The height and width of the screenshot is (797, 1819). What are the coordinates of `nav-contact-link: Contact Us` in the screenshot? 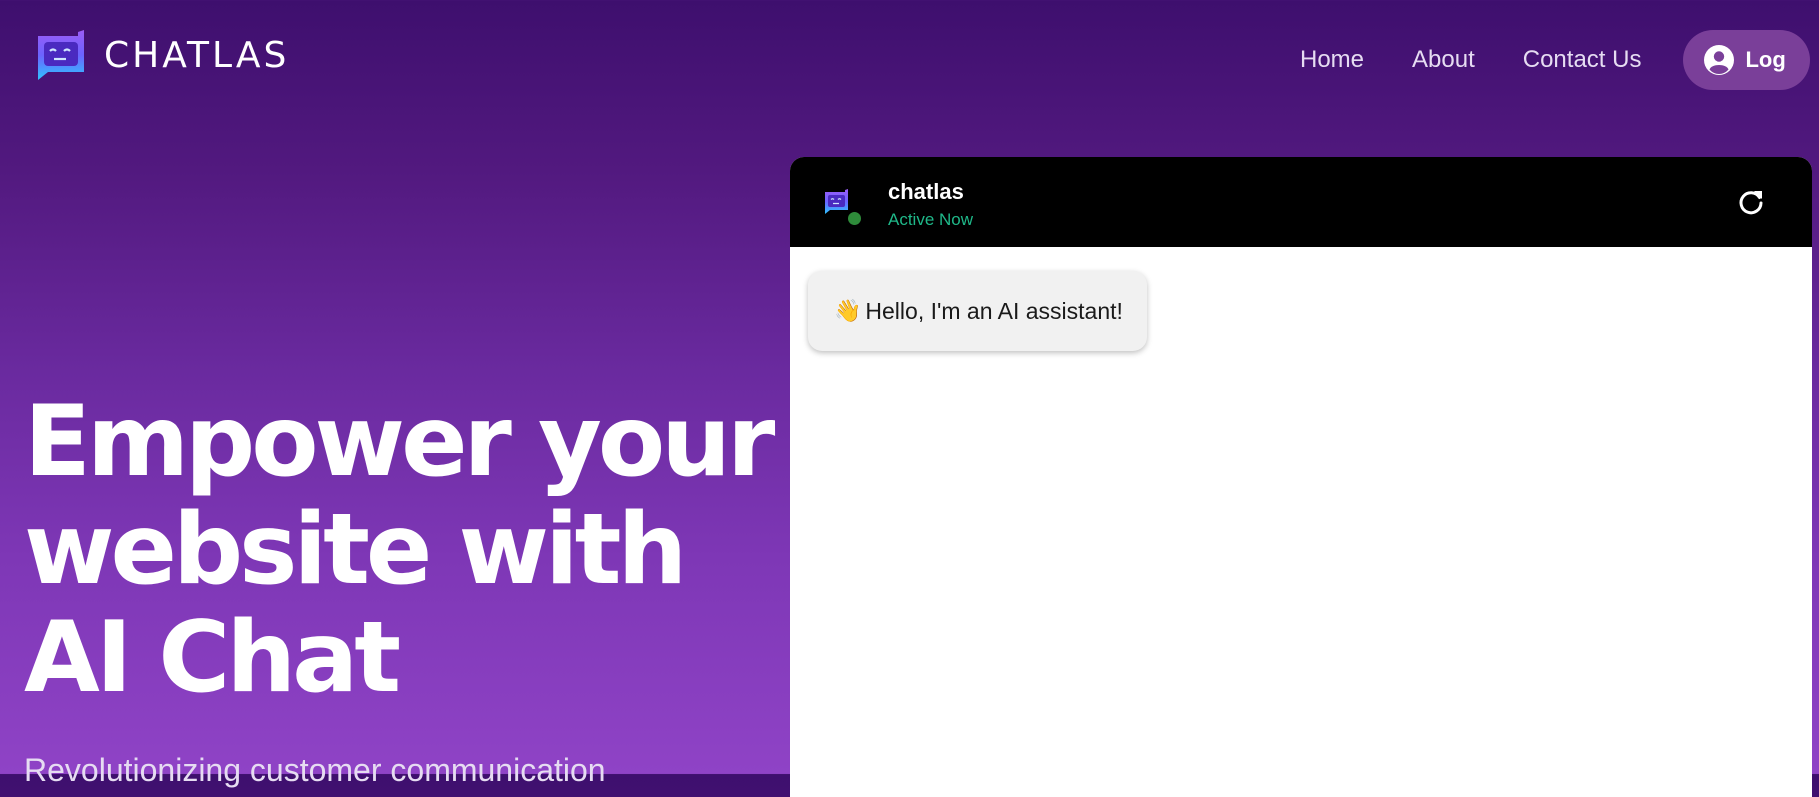 It's located at (1582, 60).